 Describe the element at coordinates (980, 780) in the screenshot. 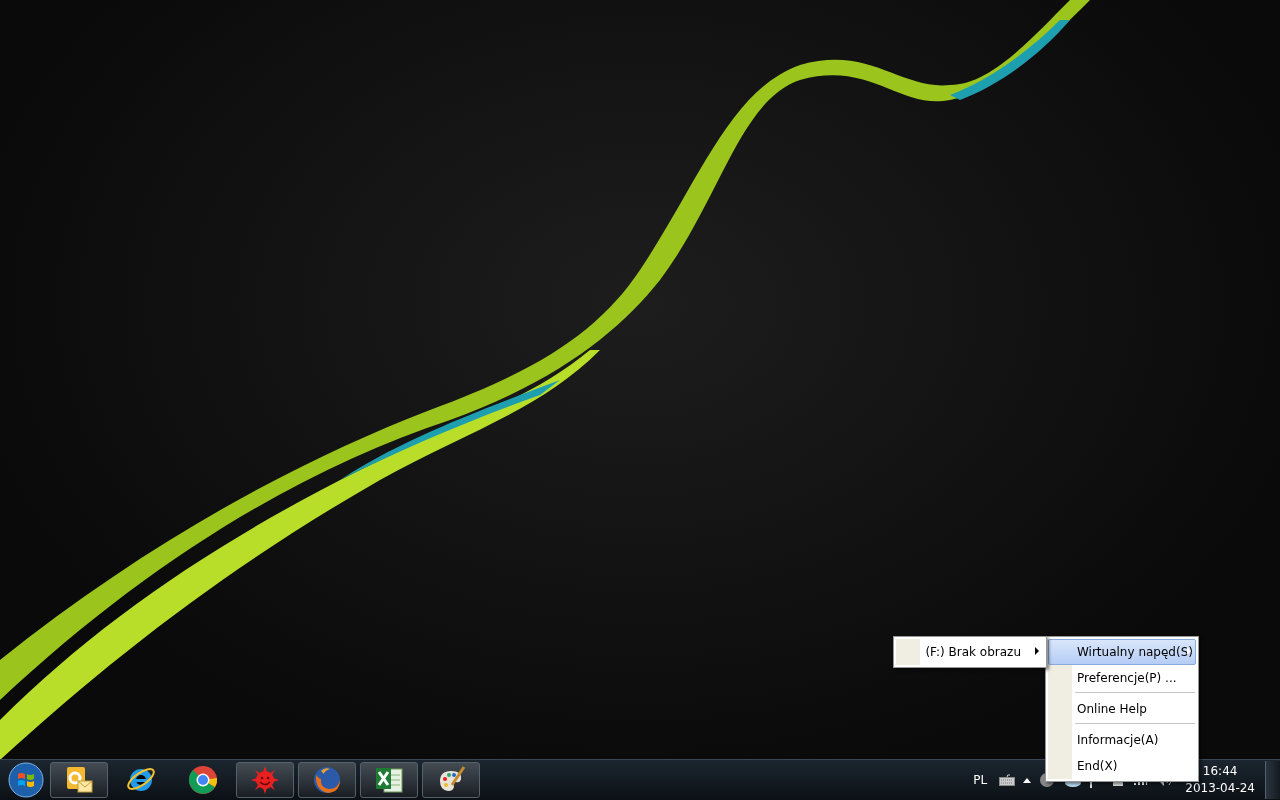

I see `language-indicator: PL` at that location.